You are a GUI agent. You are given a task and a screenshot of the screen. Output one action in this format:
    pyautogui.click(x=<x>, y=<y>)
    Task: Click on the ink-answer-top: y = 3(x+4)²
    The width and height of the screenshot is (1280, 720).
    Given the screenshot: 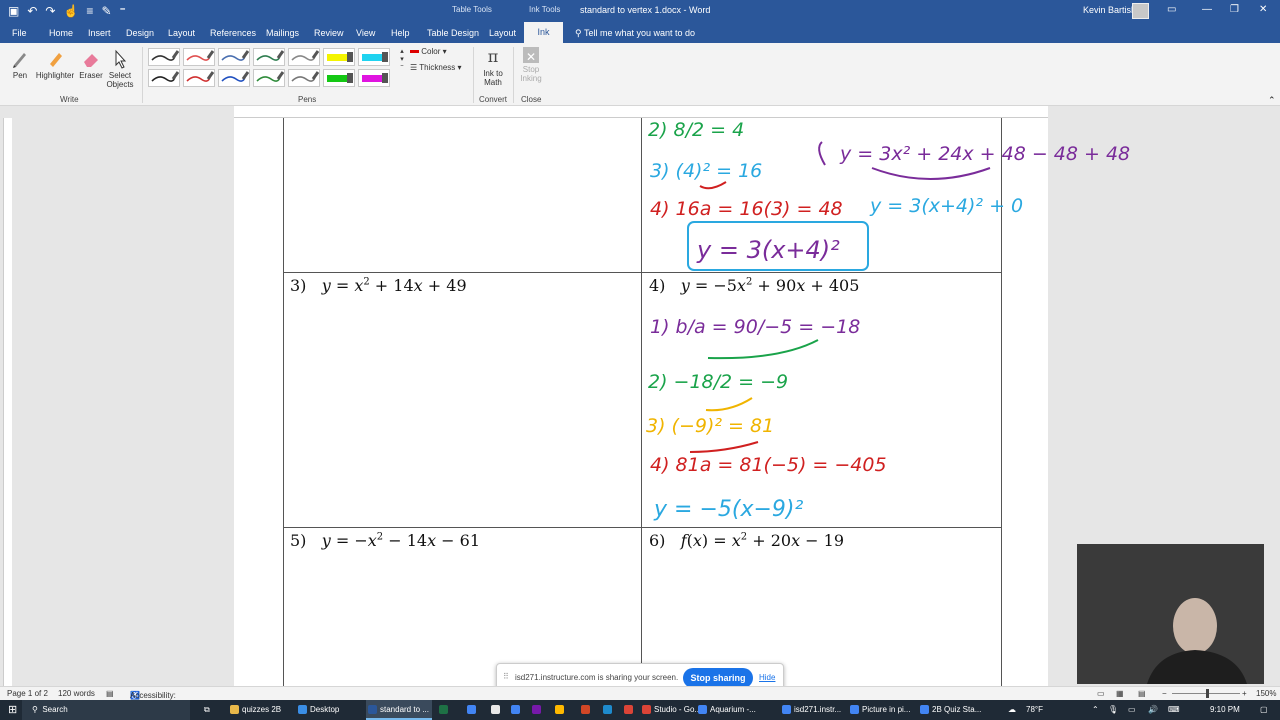 What is the action you would take?
    pyautogui.click(x=768, y=250)
    